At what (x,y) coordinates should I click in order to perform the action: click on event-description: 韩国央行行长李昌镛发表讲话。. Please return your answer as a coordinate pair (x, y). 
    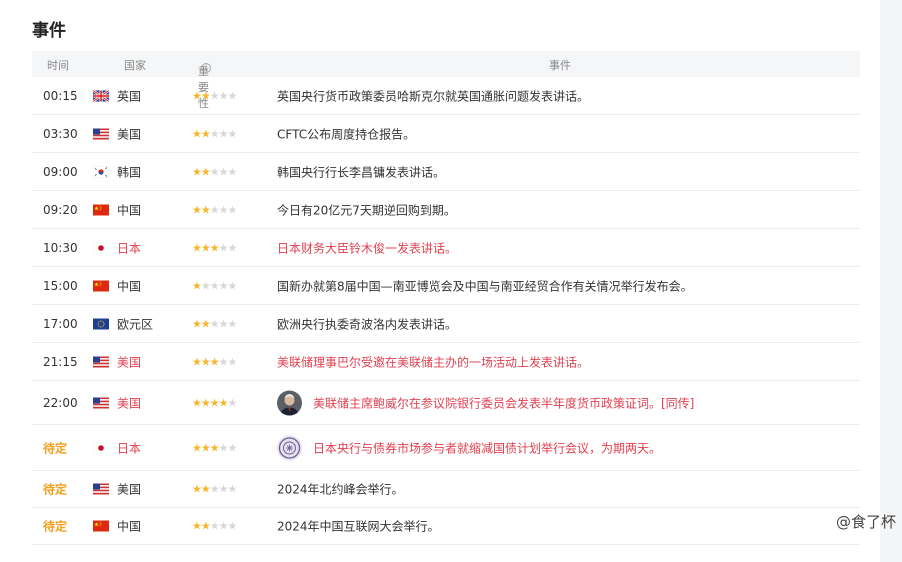
    Looking at the image, I should click on (361, 172).